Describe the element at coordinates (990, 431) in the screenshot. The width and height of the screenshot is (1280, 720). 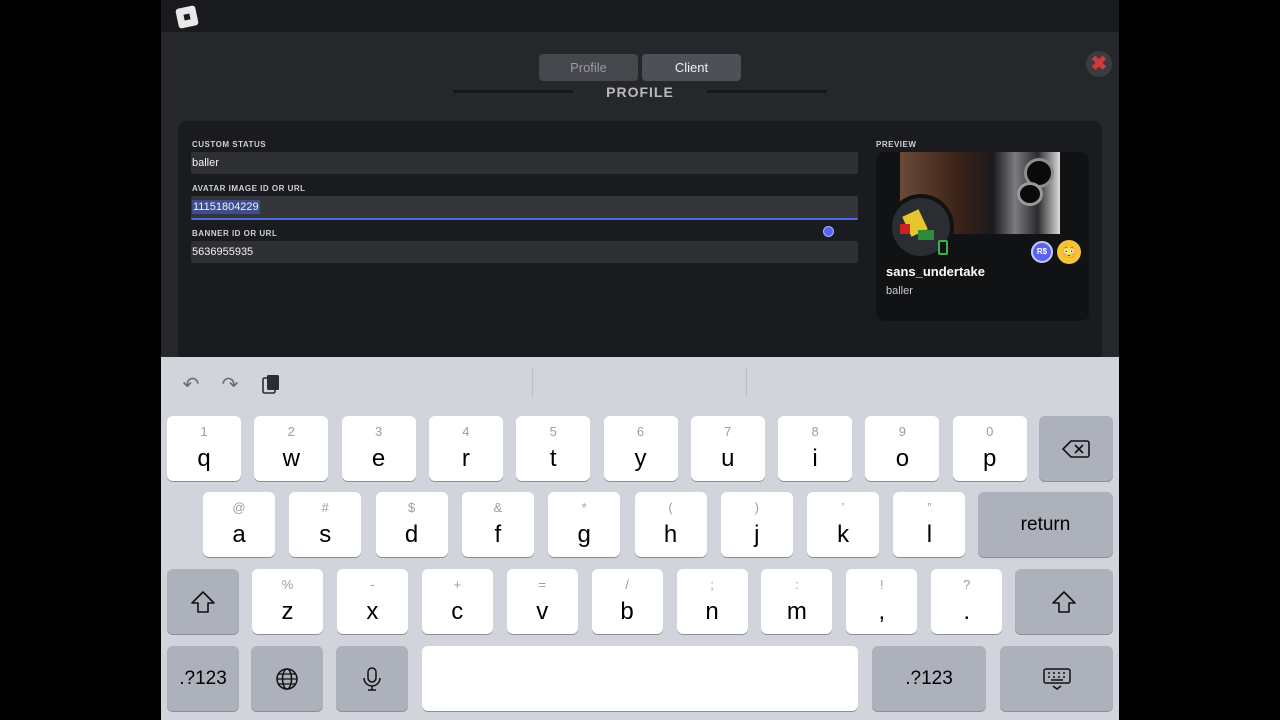
I see `key-alt-label: 0` at that location.